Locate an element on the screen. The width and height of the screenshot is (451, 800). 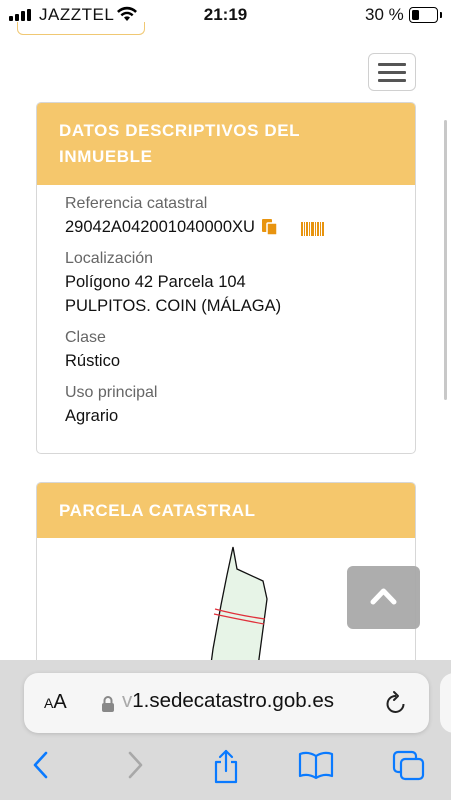
bookmarks-icon is located at coordinates (316, 765).